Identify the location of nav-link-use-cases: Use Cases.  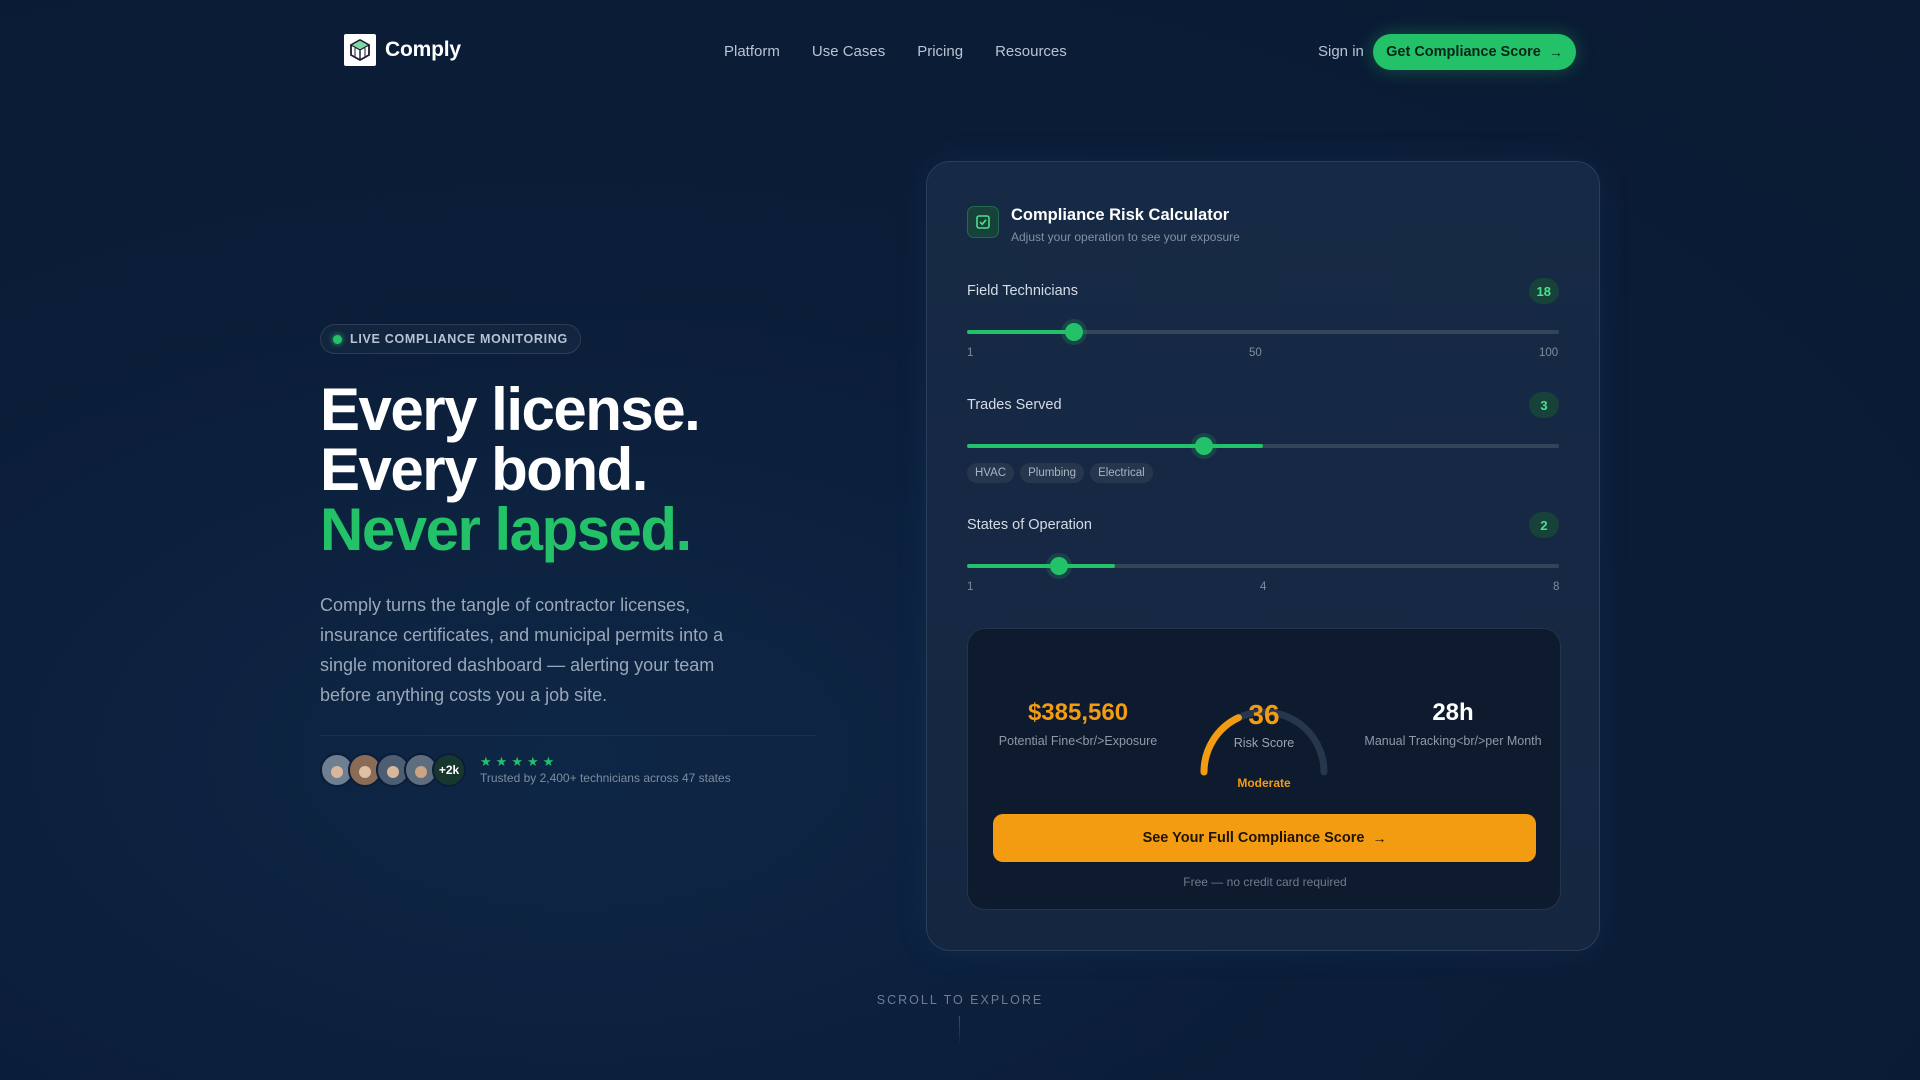
(848, 51).